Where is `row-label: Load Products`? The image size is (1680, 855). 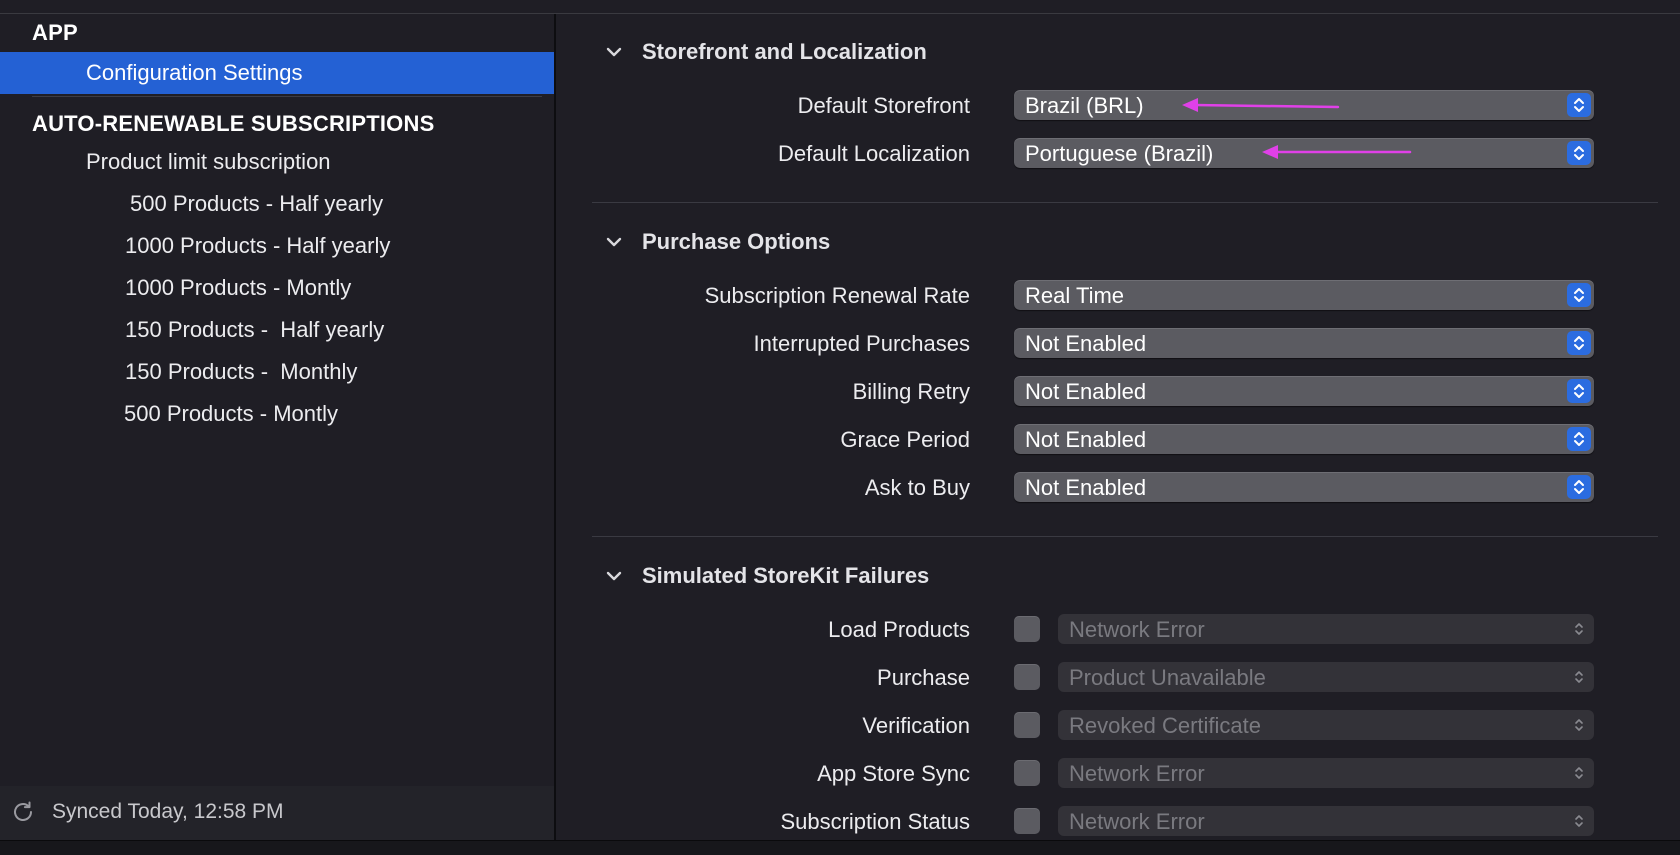 row-label: Load Products is located at coordinates (899, 629).